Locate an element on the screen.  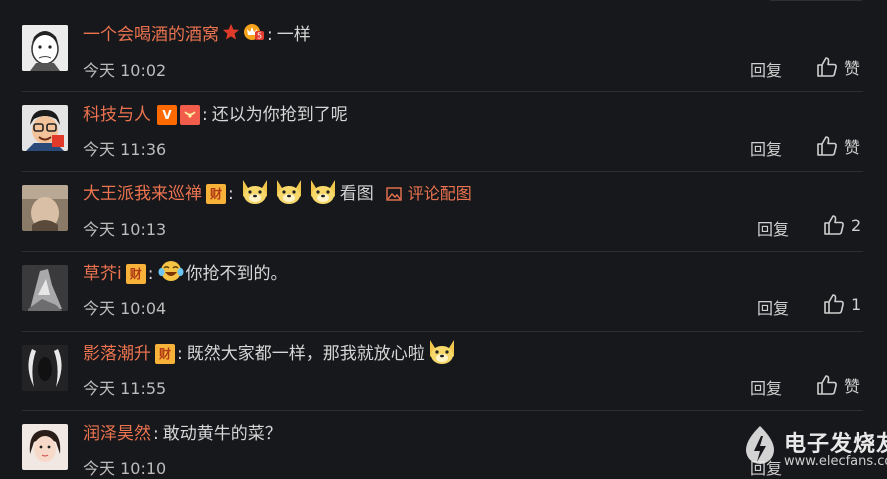
watermark-logo-icon is located at coordinates (760, 445).